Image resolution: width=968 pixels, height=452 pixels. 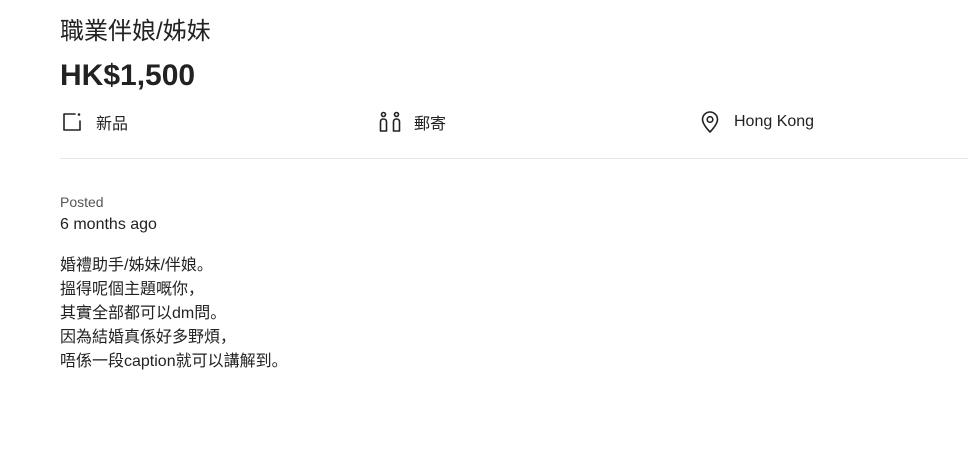 What do you see at coordinates (136, 265) in the screenshot?
I see `description-line: 婚禮助手/姊妹/伴娘。` at bounding box center [136, 265].